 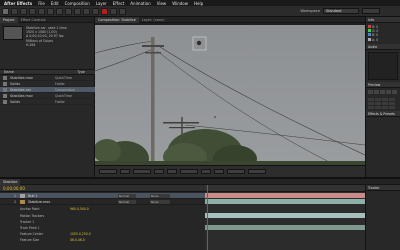 I want to click on folder-icon, so click(x=5, y=101).